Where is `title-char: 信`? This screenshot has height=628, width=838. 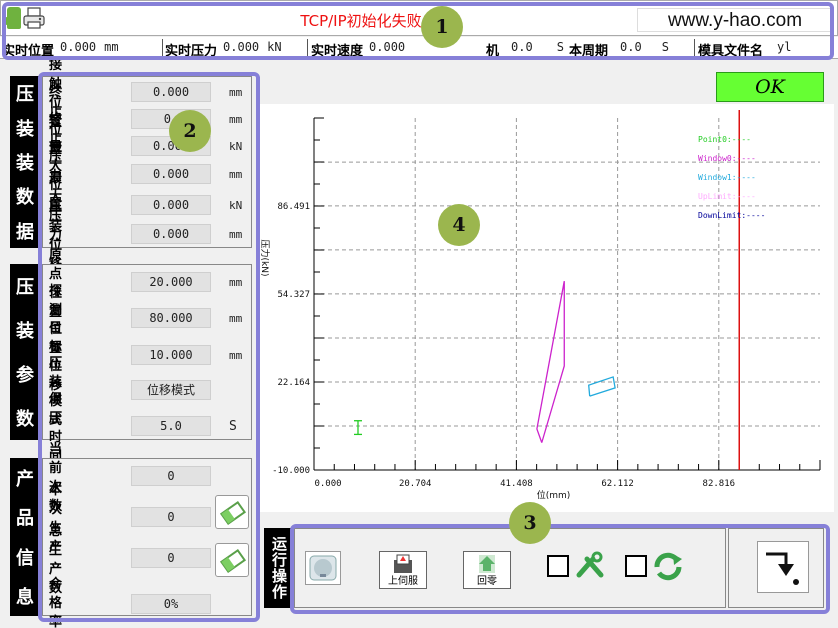
title-char: 信 is located at coordinates (25, 558).